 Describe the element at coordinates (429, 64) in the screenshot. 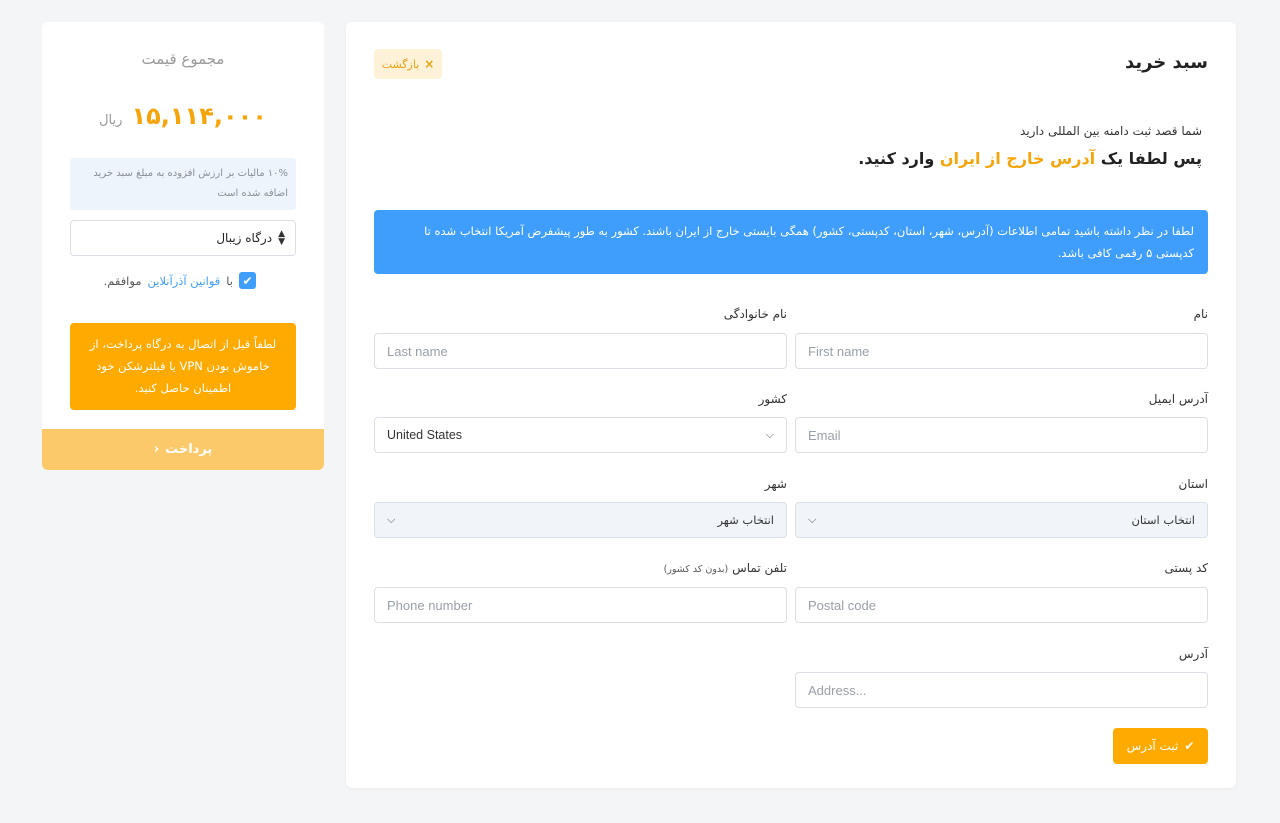

I see `close-icon: ×` at that location.